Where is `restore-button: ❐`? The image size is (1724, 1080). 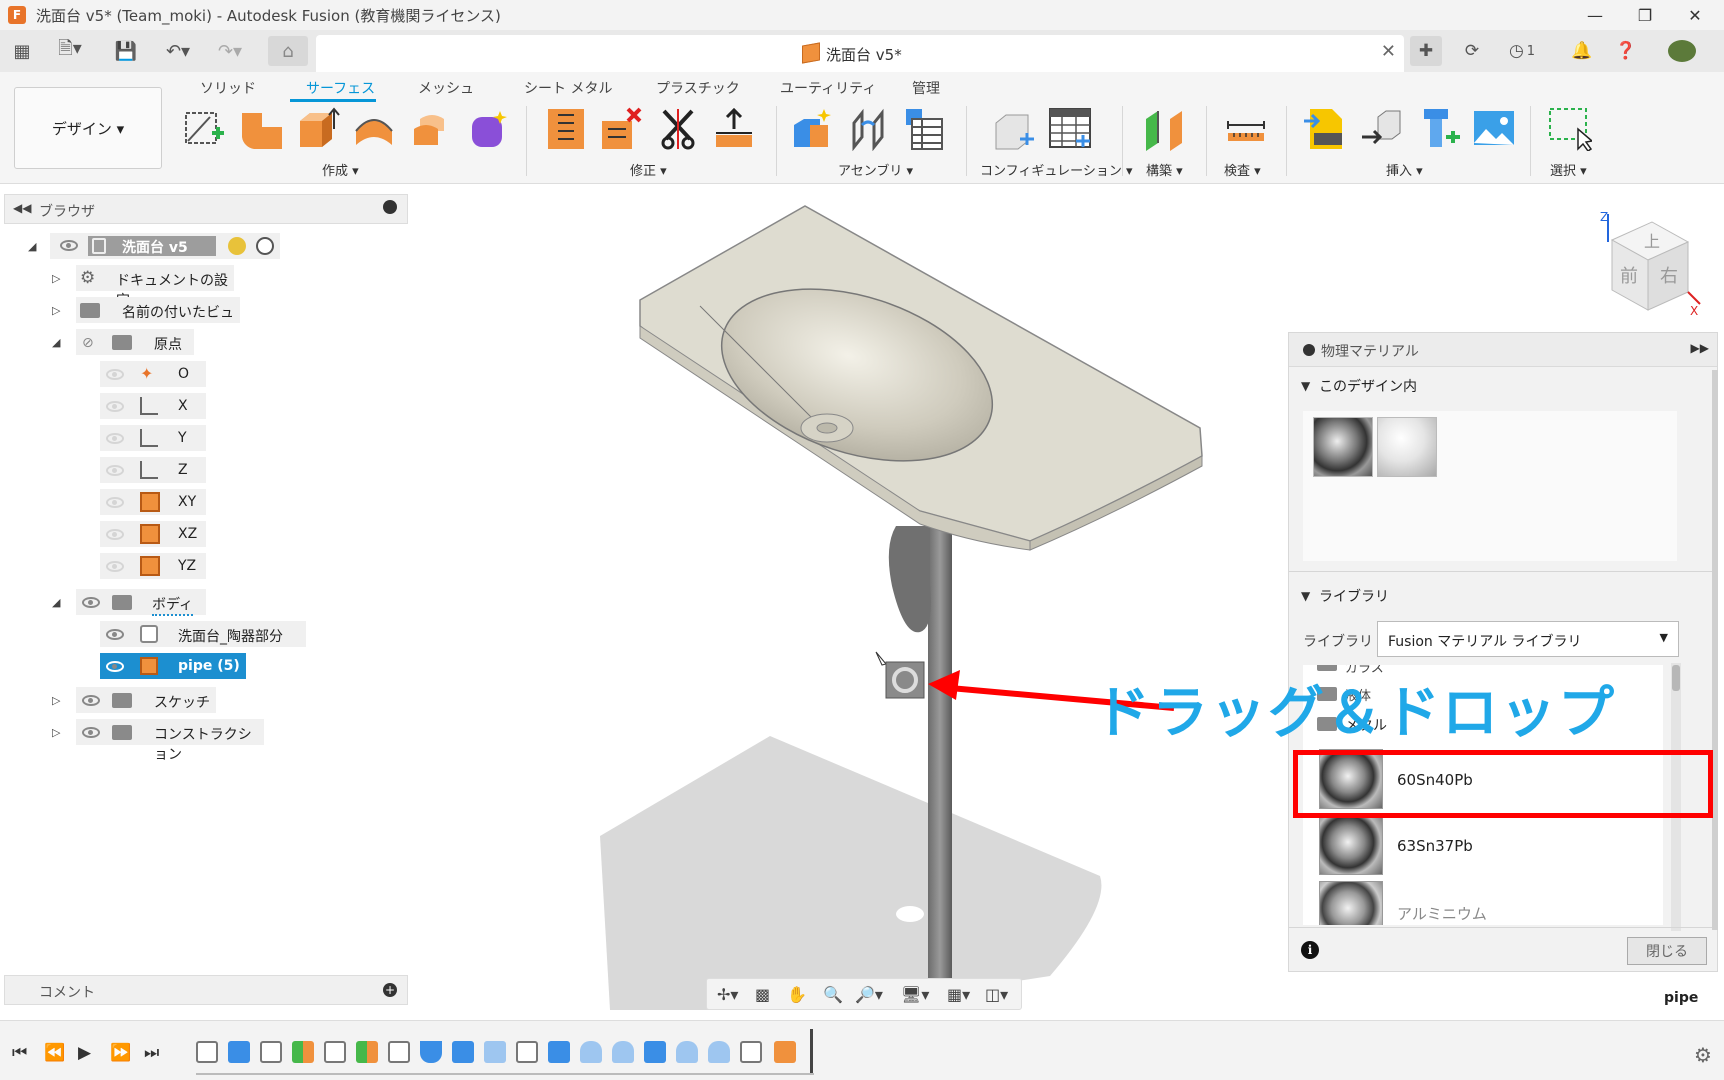
restore-button: ❐ is located at coordinates (1645, 15).